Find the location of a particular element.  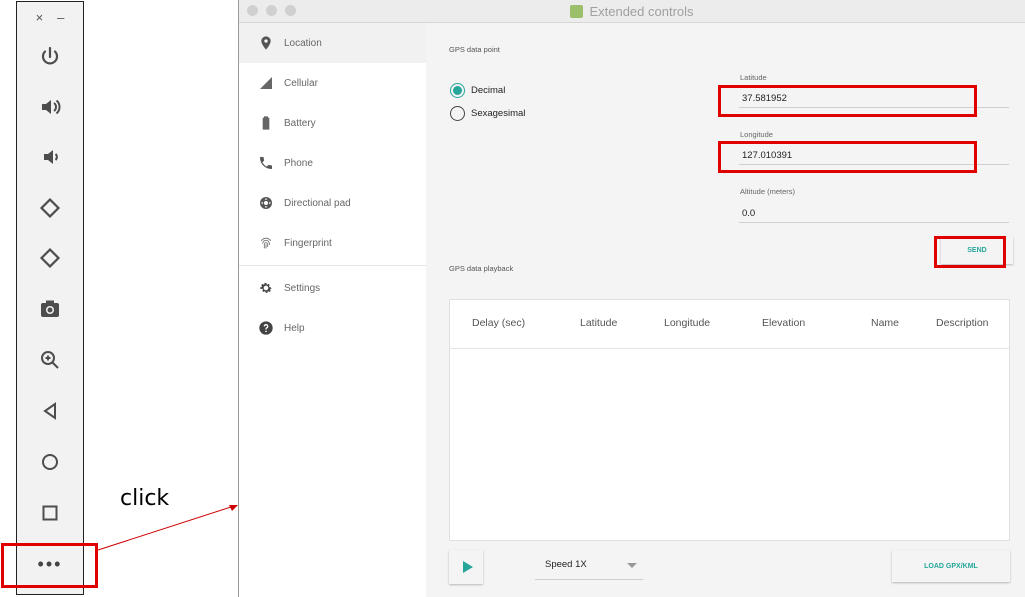

load-gpx-kml-button: LOAD GPX/KML is located at coordinates (951, 566).